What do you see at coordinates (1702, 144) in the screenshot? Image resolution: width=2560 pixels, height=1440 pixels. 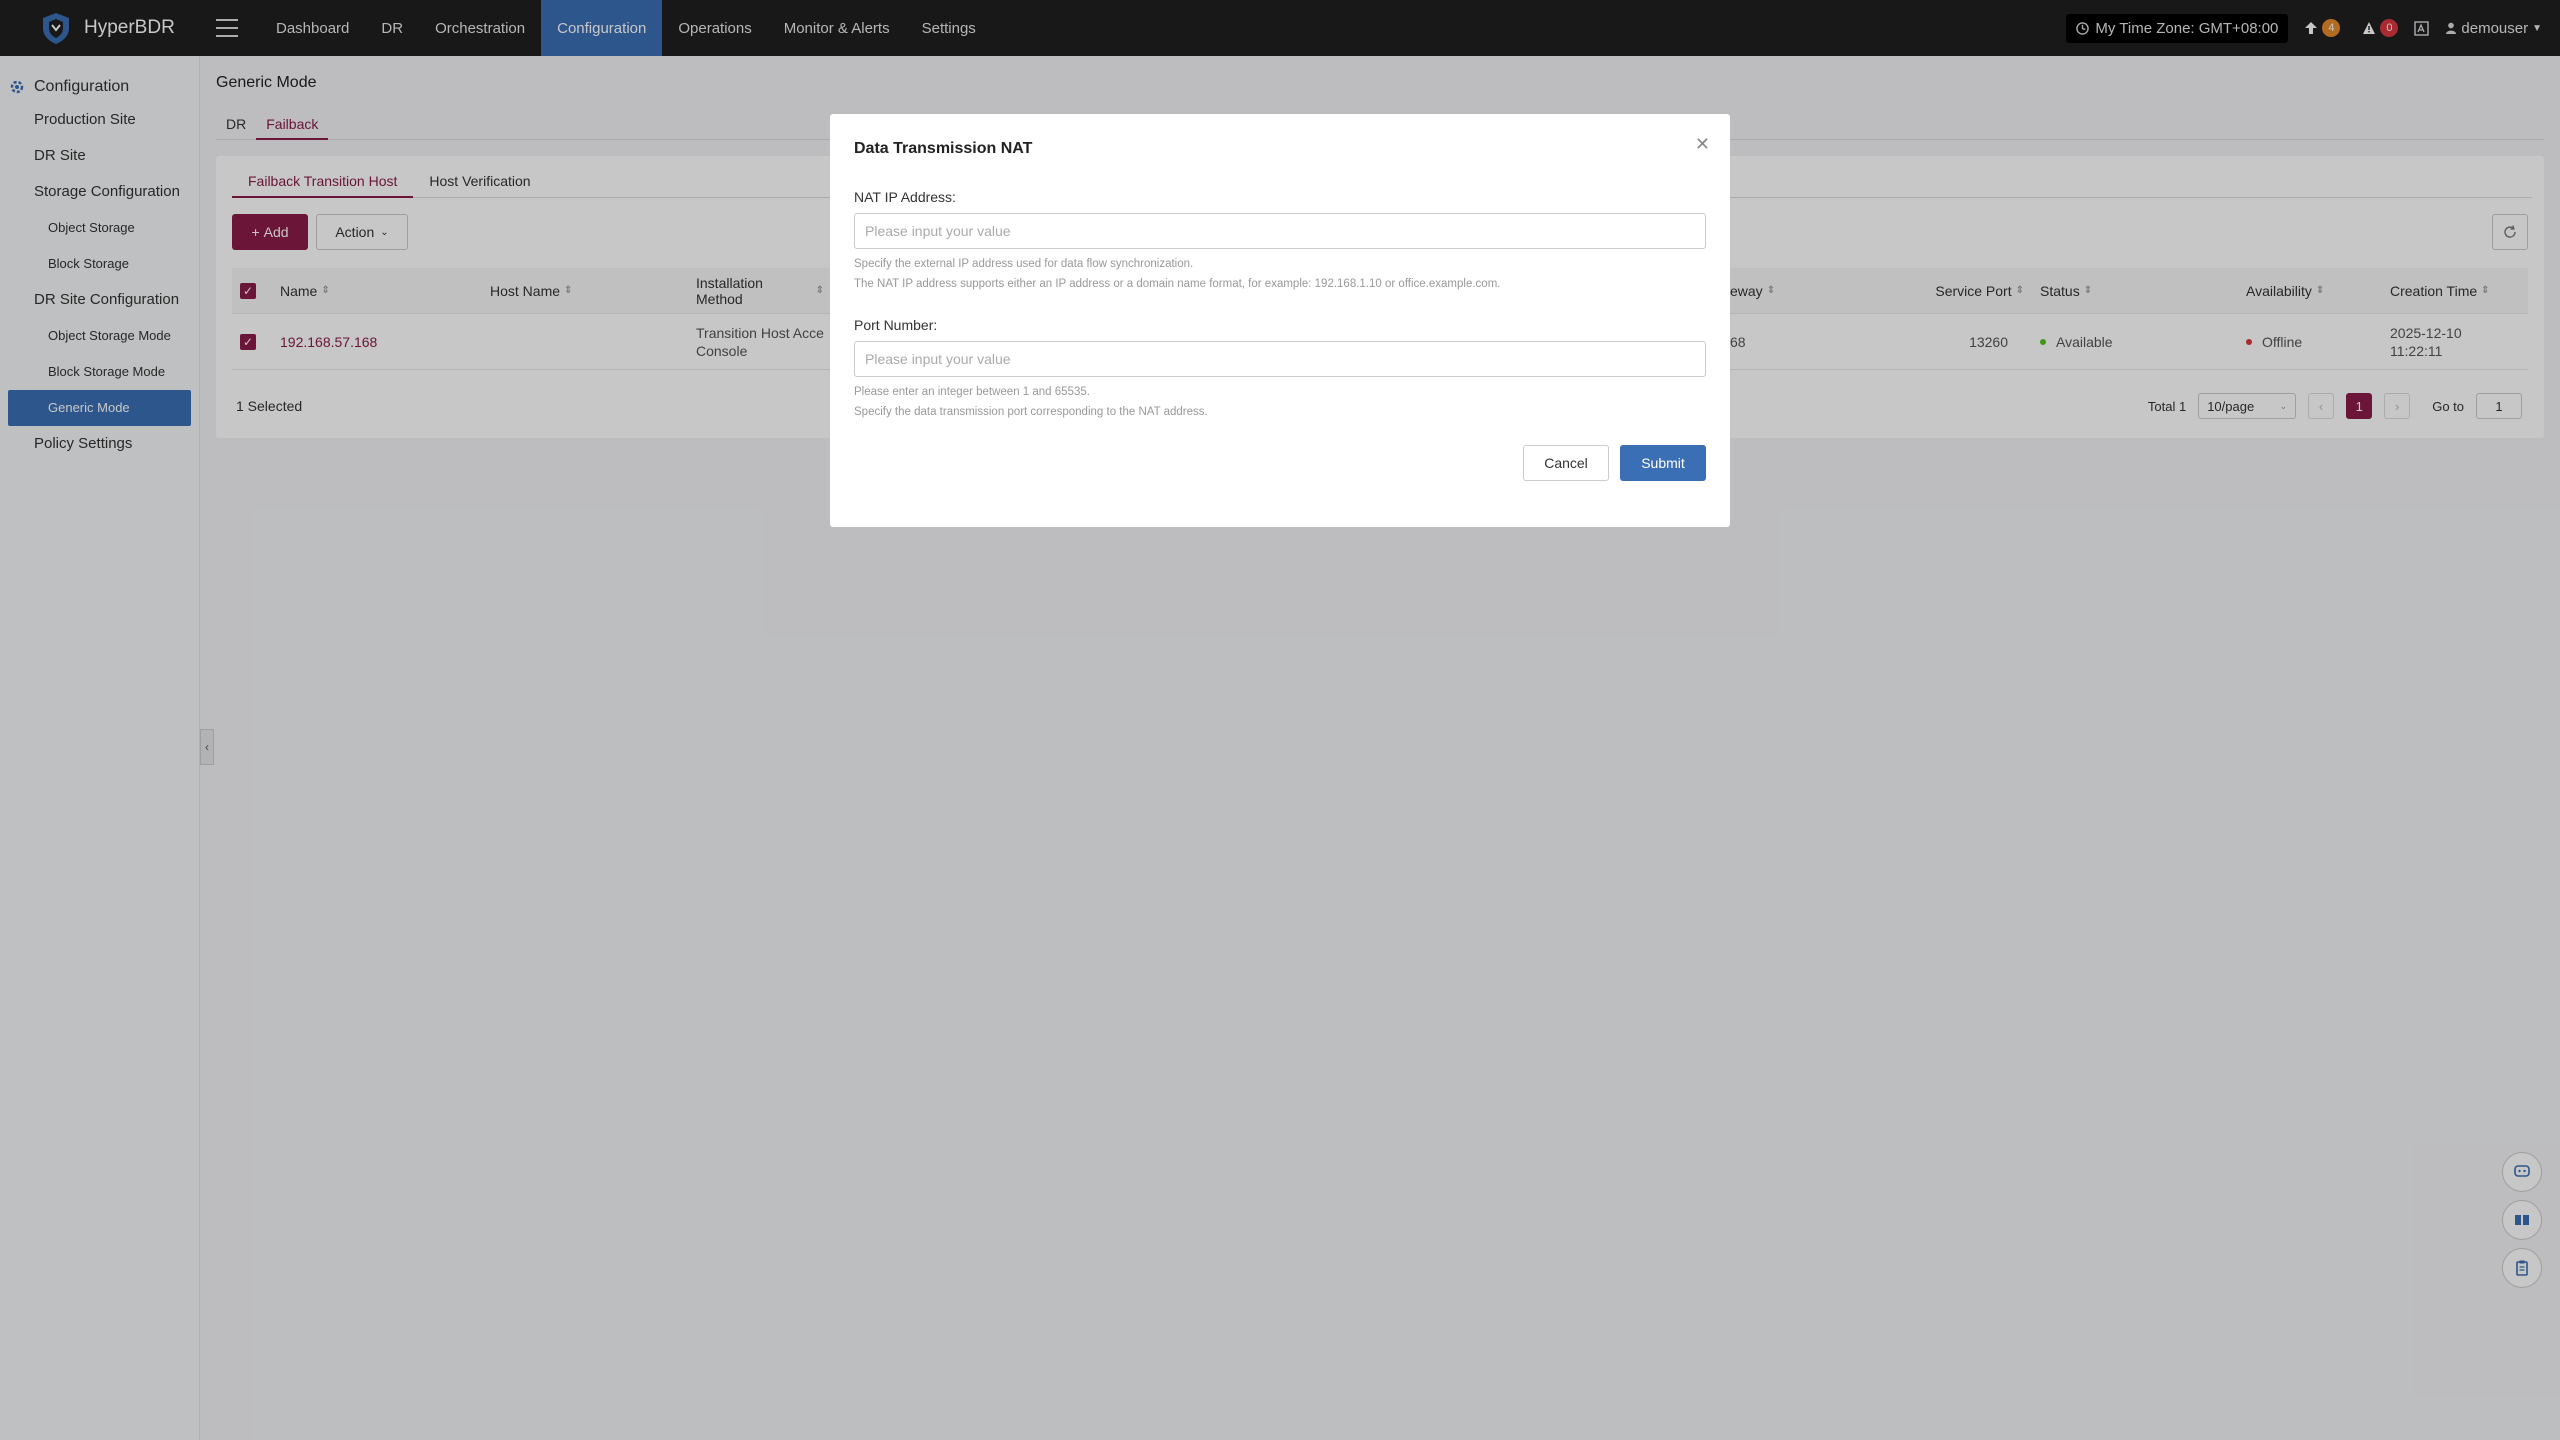 I see `close-icon: ✕` at bounding box center [1702, 144].